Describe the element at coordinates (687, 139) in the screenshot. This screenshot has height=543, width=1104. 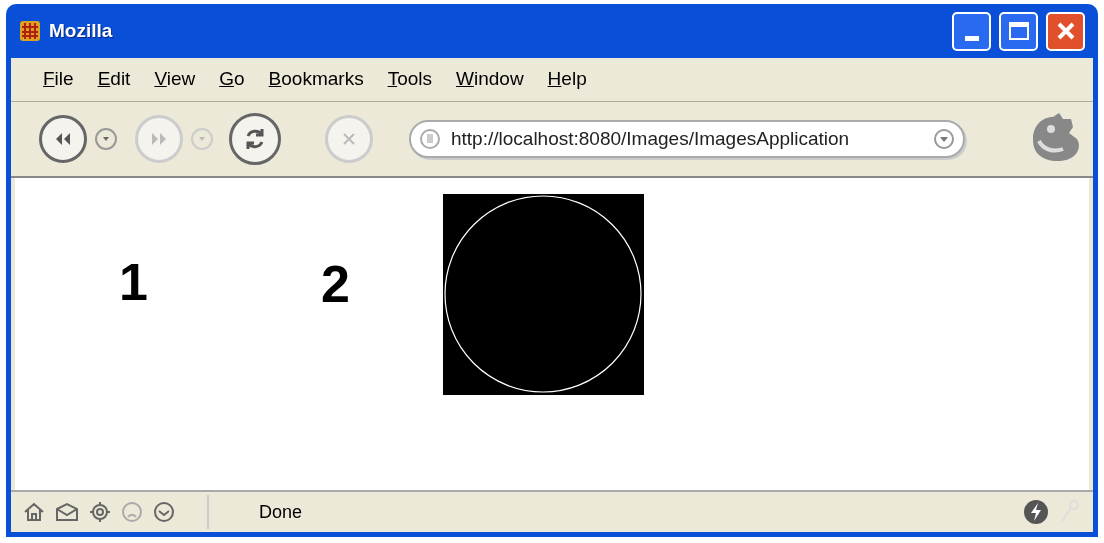
I see `address-field: http://localhost:8080/Images/ImagesApplication` at that location.